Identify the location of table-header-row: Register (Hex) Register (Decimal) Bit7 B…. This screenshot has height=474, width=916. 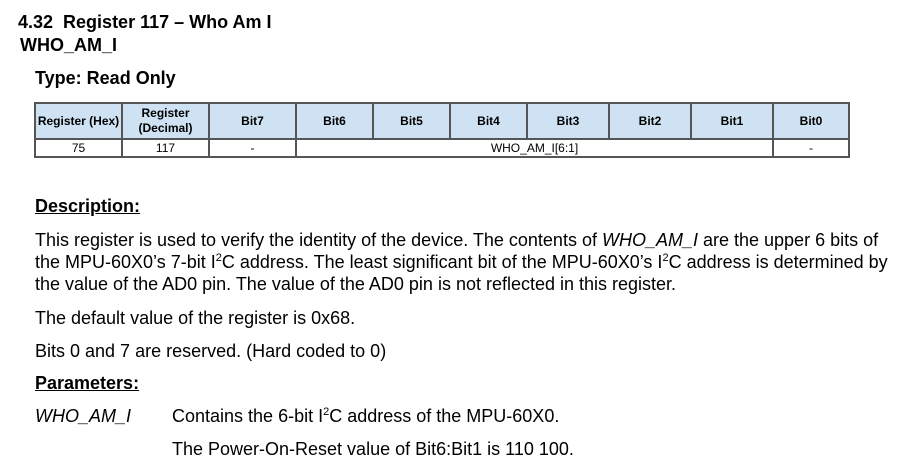
(442, 121).